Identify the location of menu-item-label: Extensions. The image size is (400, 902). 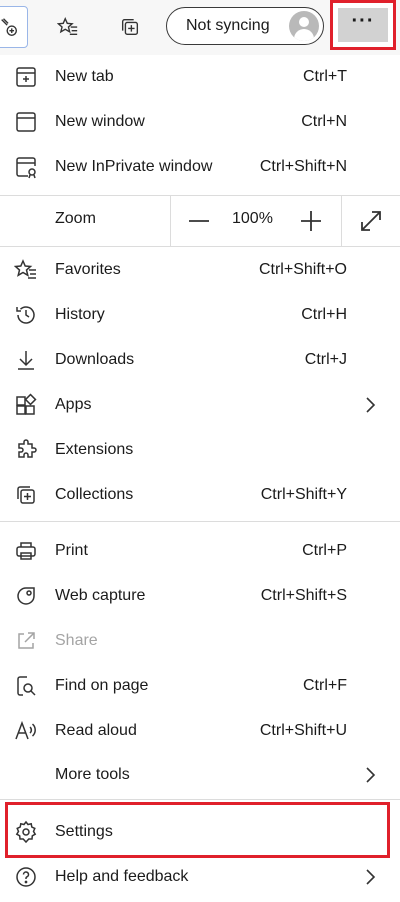
(94, 449).